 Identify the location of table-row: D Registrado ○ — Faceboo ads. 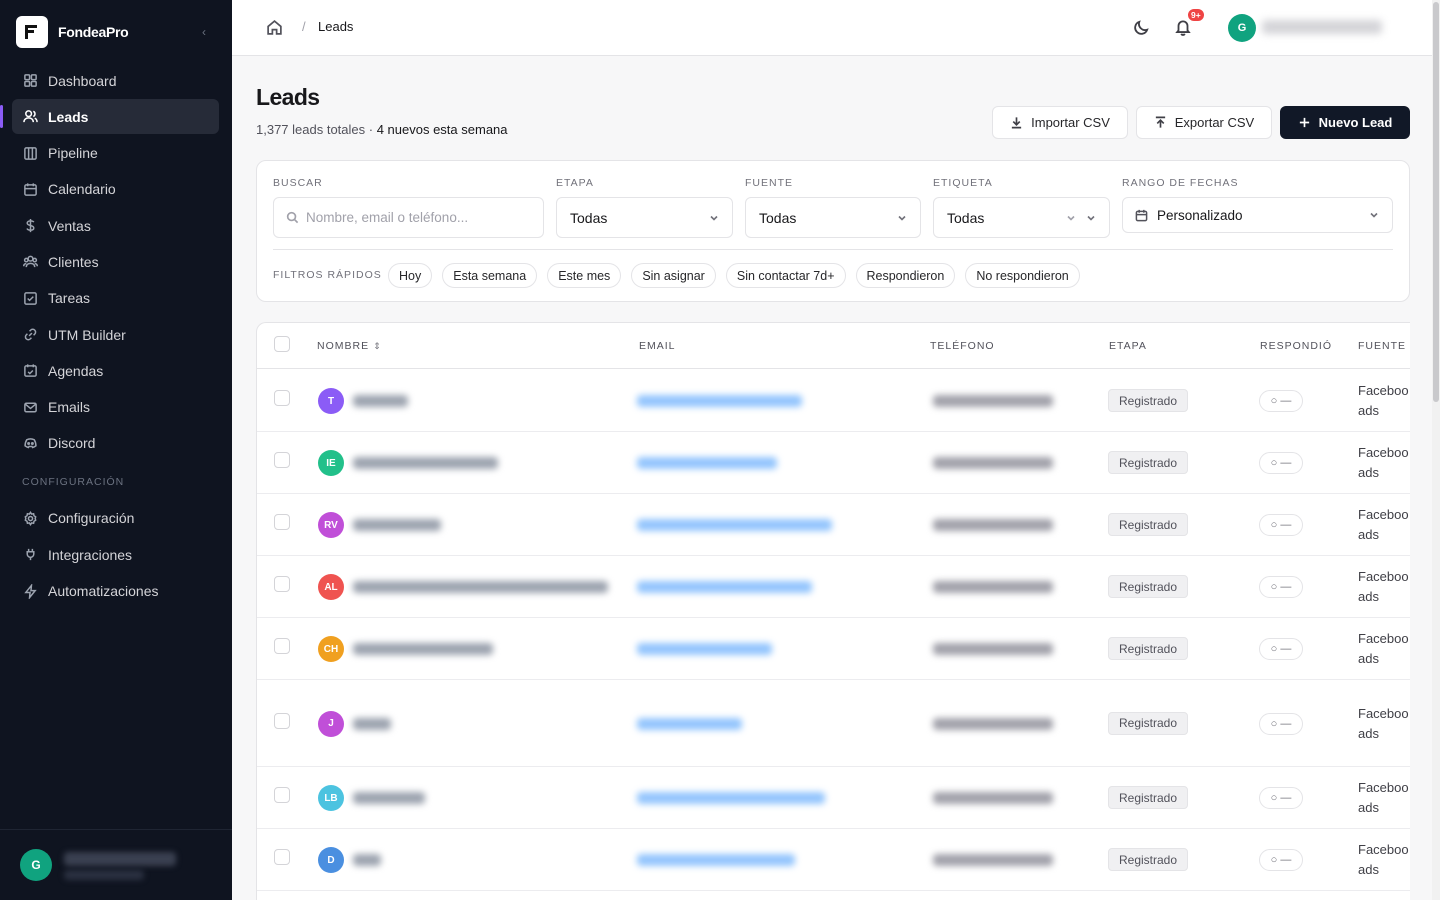
(833, 860).